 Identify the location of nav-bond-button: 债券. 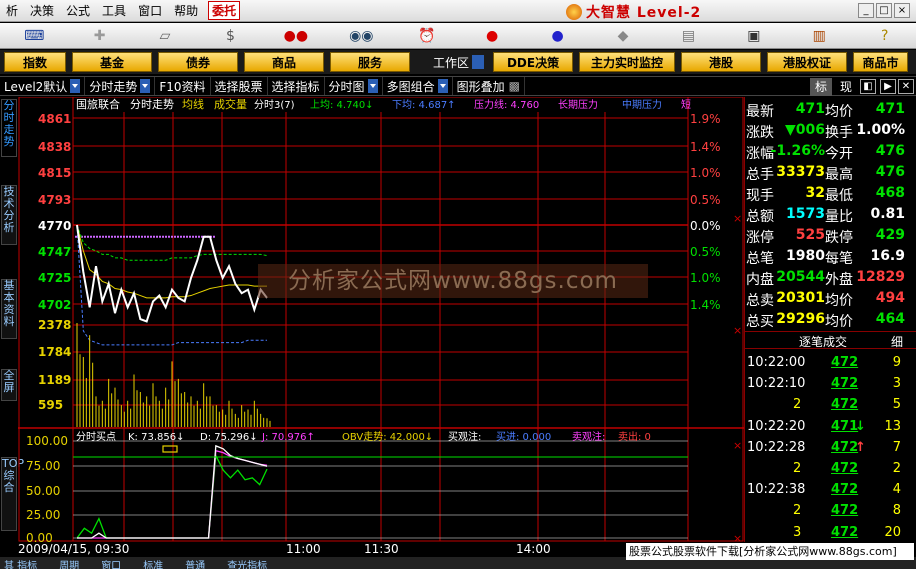
(198, 62).